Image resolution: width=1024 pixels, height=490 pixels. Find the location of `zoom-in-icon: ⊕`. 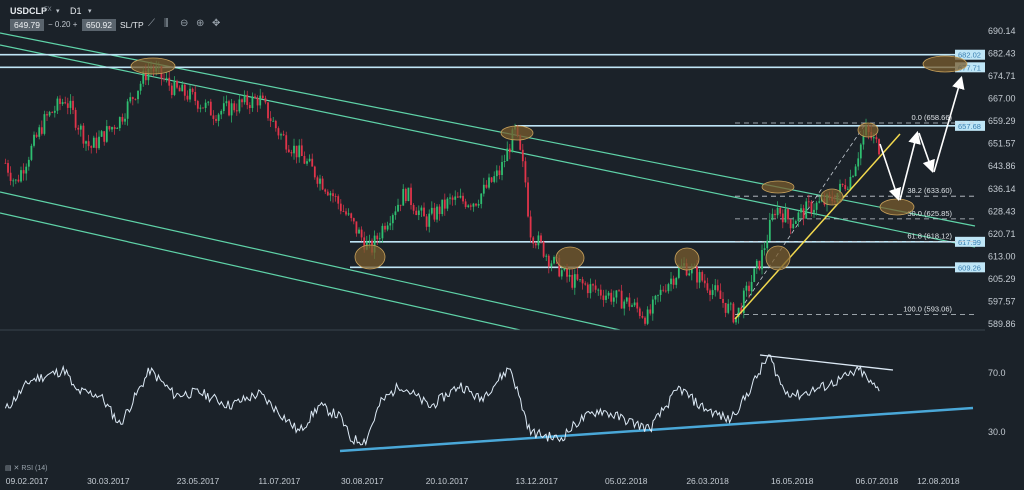

zoom-in-icon: ⊕ is located at coordinates (200, 23).